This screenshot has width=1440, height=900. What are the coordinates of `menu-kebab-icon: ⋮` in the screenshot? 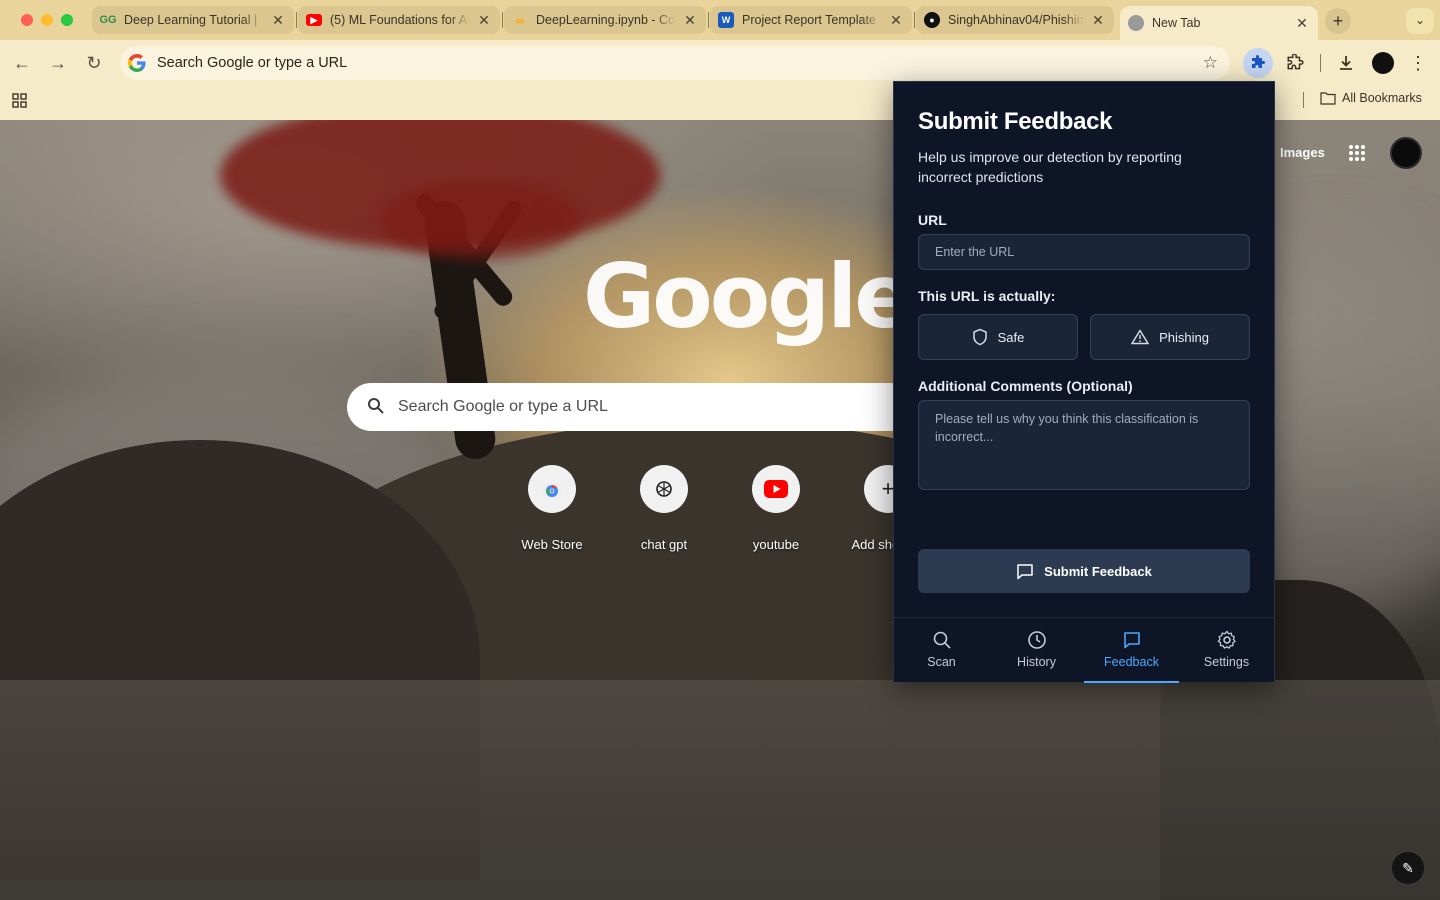 It's located at (1418, 63).